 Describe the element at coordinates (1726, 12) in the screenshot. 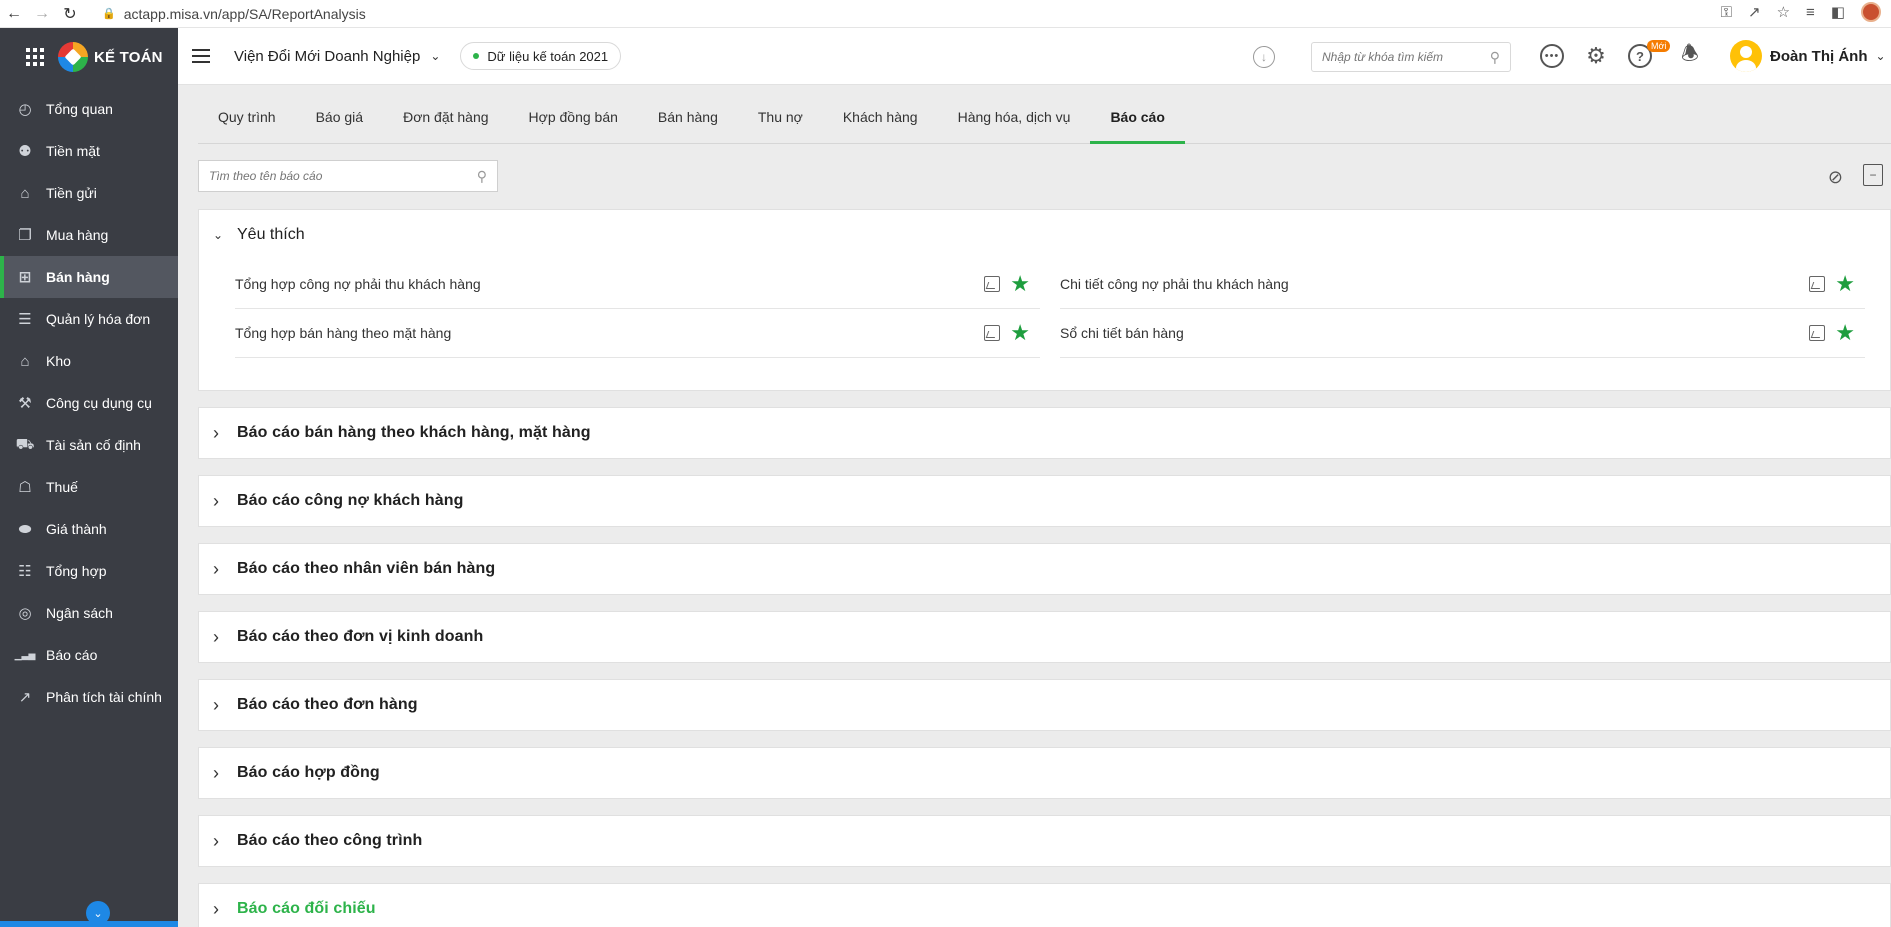

I see `key-icon: ⚿` at that location.